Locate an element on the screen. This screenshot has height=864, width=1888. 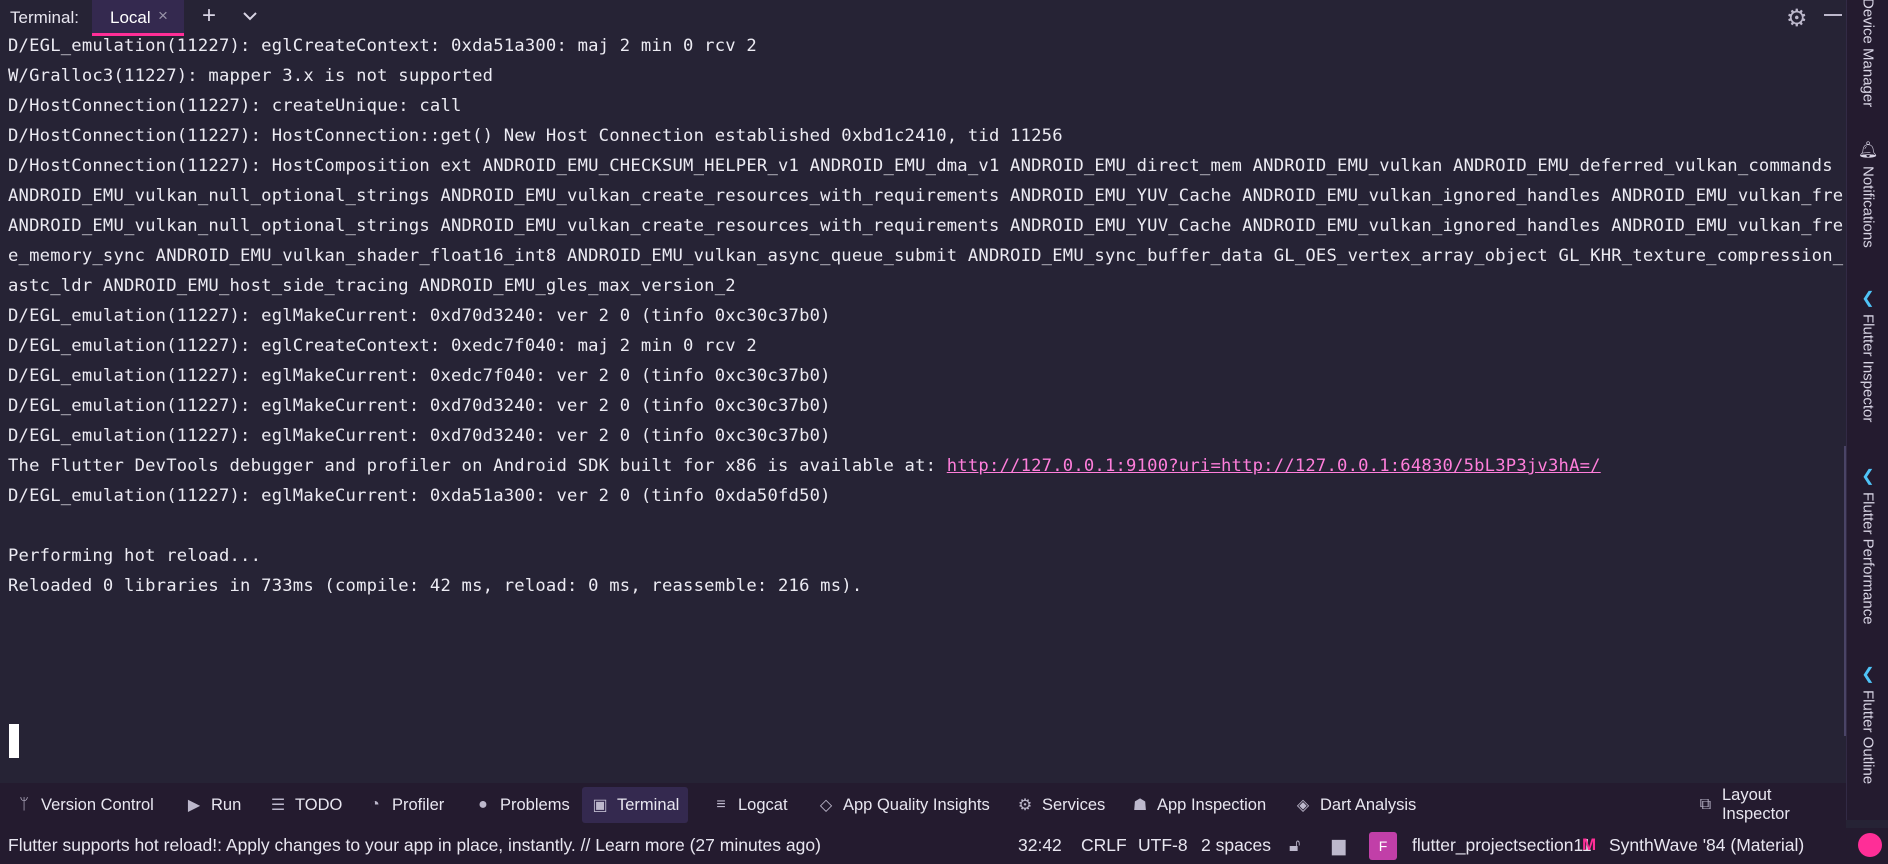
terminal-tab-bar: Terminal: Local × + ⚙ is located at coordinates (923, 18).